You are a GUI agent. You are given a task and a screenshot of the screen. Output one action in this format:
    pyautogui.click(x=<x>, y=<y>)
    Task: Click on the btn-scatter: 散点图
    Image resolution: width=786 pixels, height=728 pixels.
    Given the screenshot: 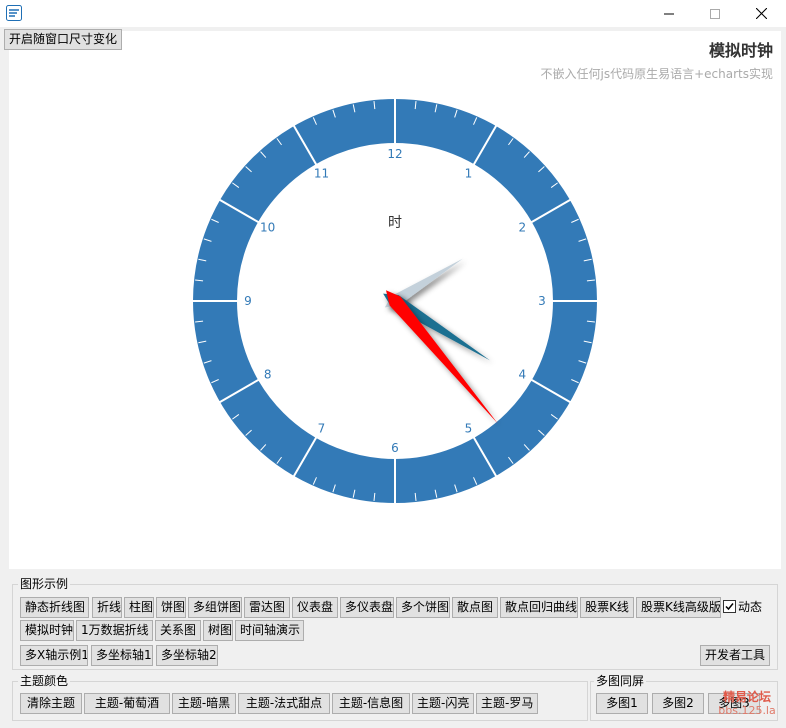 What is the action you would take?
    pyautogui.click(x=475, y=607)
    